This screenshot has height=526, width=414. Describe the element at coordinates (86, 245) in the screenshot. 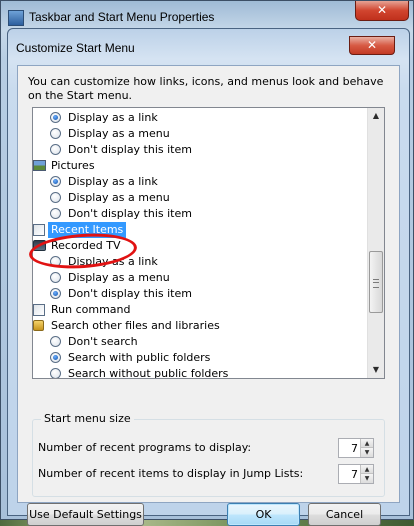

I see `option-label: Recorded TV` at that location.